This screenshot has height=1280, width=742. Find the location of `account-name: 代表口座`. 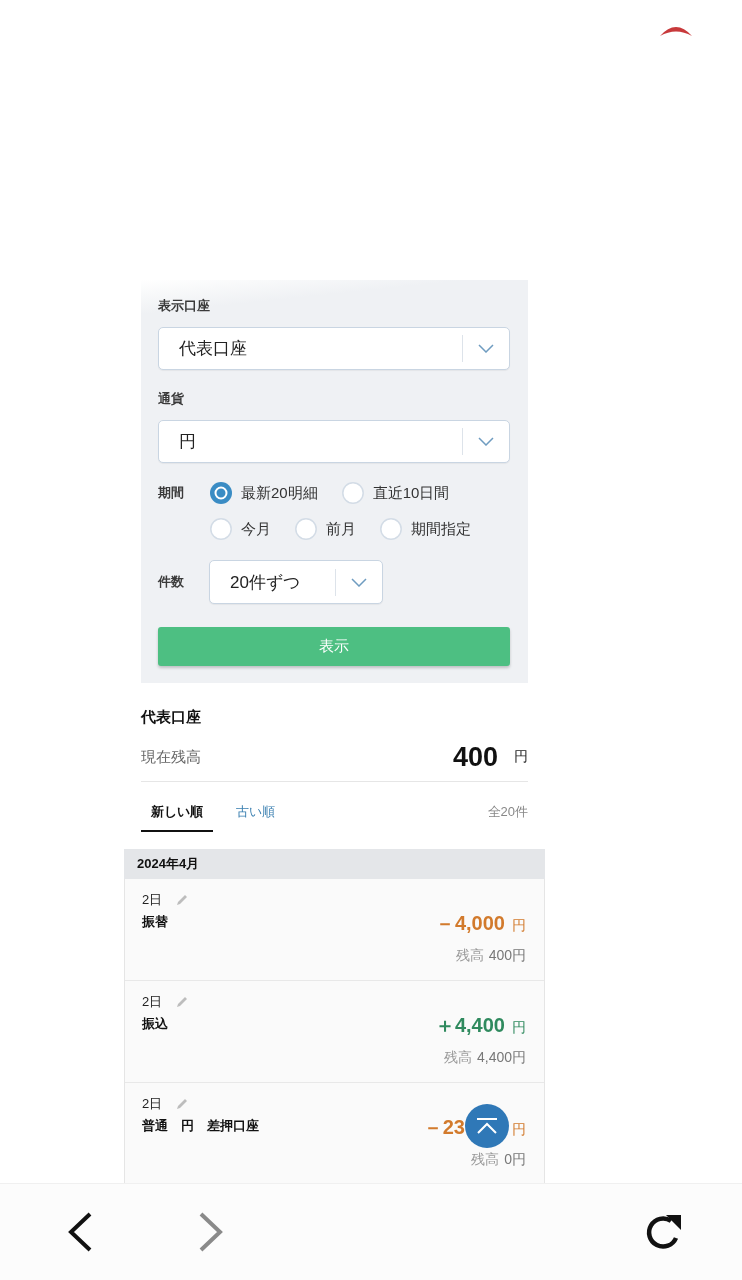

account-name: 代表口座 is located at coordinates (171, 717).